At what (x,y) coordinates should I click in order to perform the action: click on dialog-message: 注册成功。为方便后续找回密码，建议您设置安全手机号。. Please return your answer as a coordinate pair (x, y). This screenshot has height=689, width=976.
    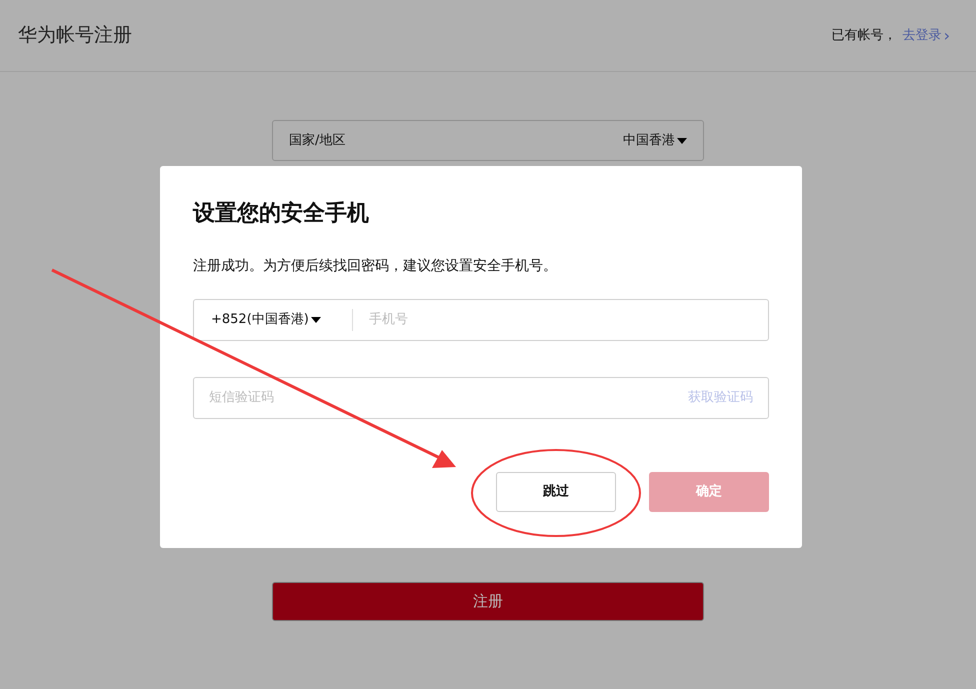
    Looking at the image, I should click on (375, 266).